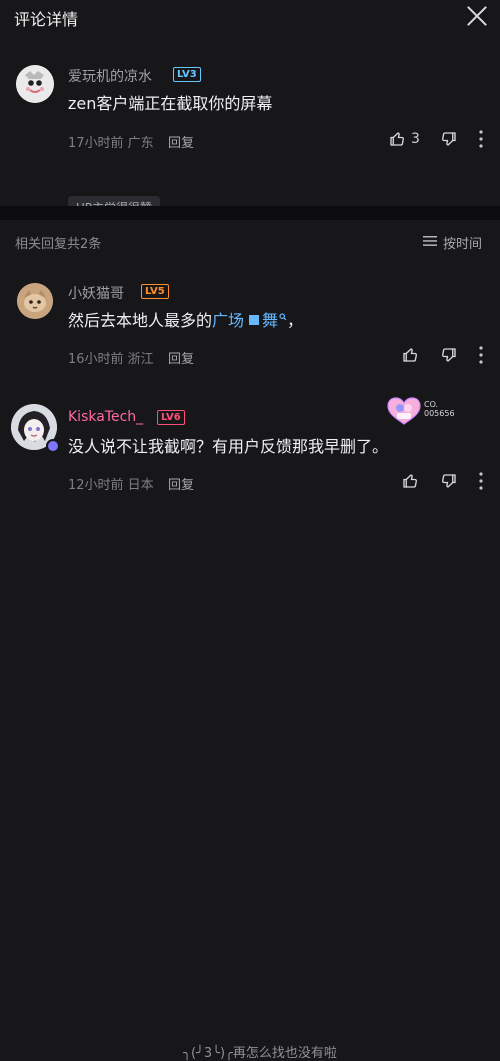 This screenshot has height=1061, width=500. I want to click on reply-2-badge-code: CO. 005656, so click(439, 409).